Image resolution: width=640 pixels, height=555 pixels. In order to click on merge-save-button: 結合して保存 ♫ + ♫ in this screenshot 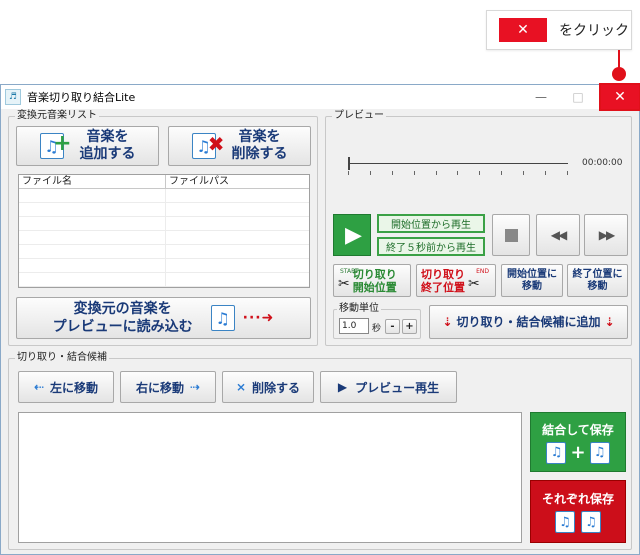, I will do `click(578, 442)`.